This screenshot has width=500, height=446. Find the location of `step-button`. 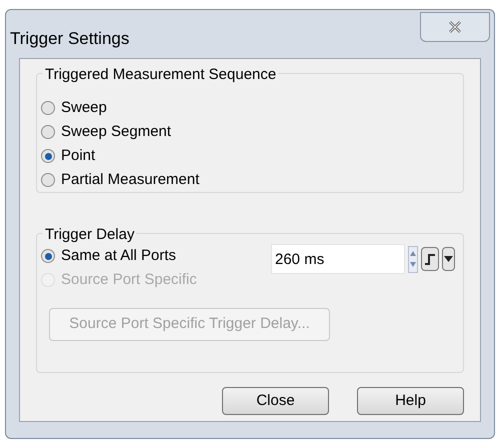

step-button is located at coordinates (430, 259).